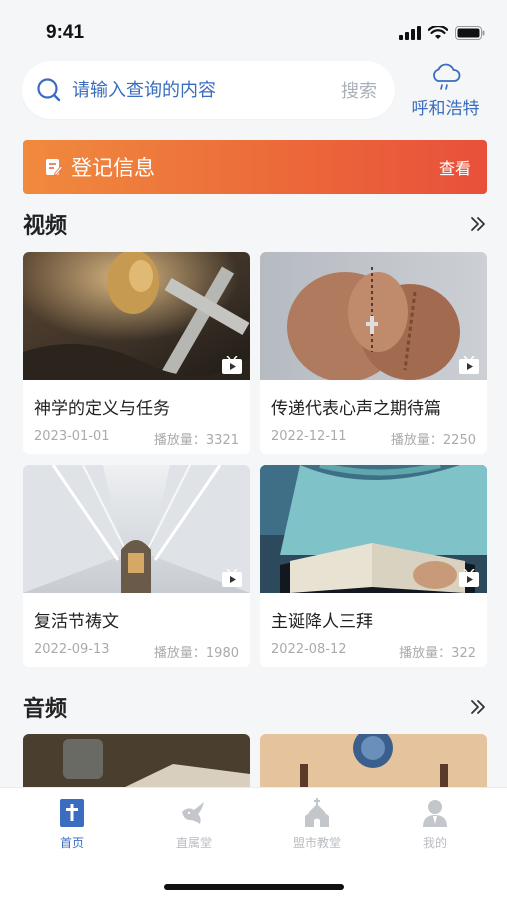  I want to click on audio-list, so click(255, 761).